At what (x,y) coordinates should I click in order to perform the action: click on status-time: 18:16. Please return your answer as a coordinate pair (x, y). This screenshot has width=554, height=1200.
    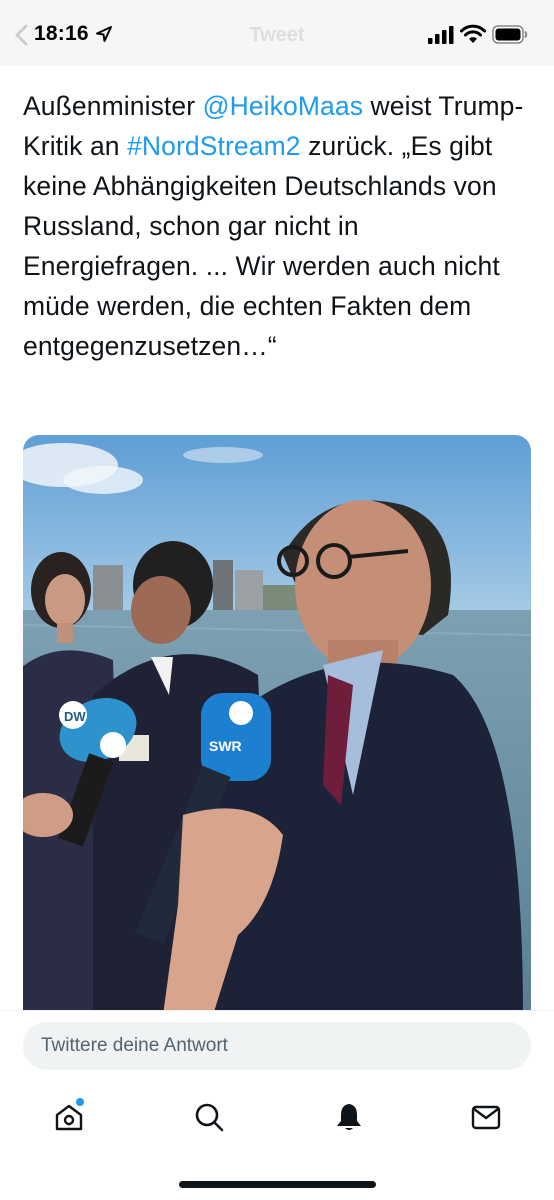
    Looking at the image, I should click on (61, 33).